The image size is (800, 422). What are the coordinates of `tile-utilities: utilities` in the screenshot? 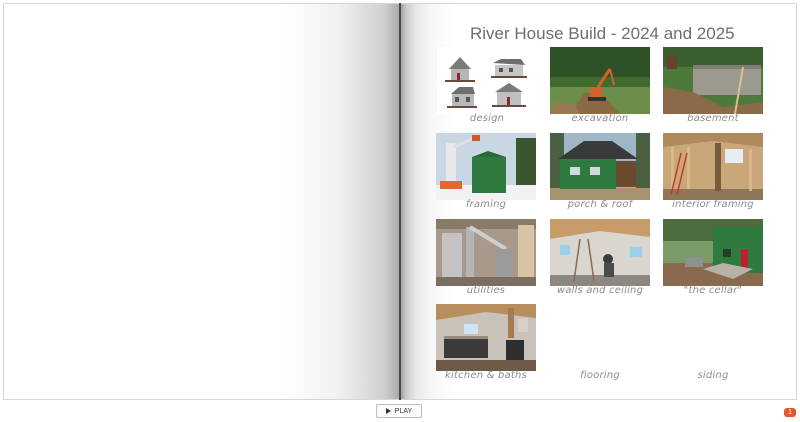 It's located at (486, 261).